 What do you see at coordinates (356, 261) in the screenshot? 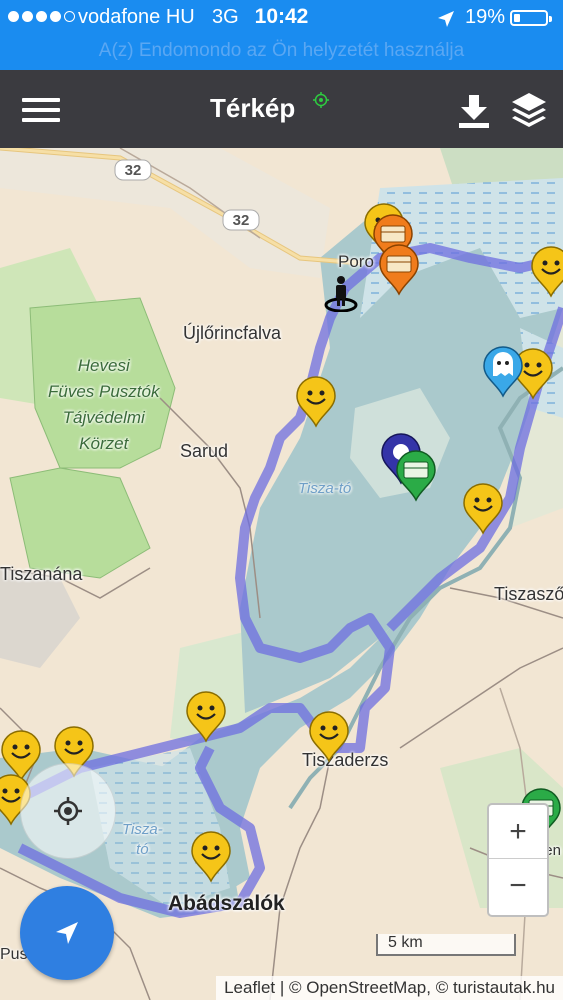
I see `place-label: Poro` at bounding box center [356, 261].